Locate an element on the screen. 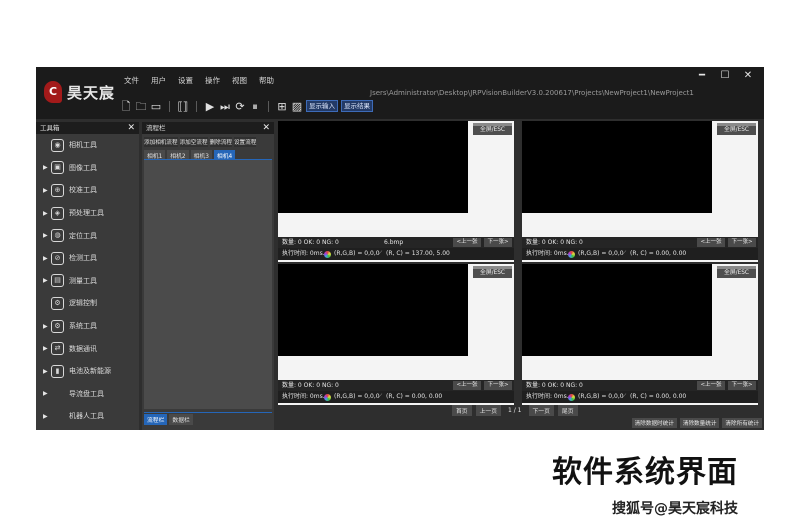 Image resolution: width=800 pixels, height=527 pixels. menu-settings: 设置 is located at coordinates (185, 80).